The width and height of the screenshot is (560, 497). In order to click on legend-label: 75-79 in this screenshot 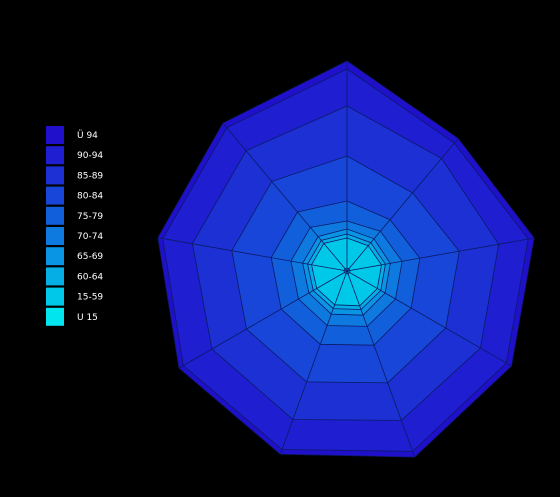, I will do `click(90, 217)`.